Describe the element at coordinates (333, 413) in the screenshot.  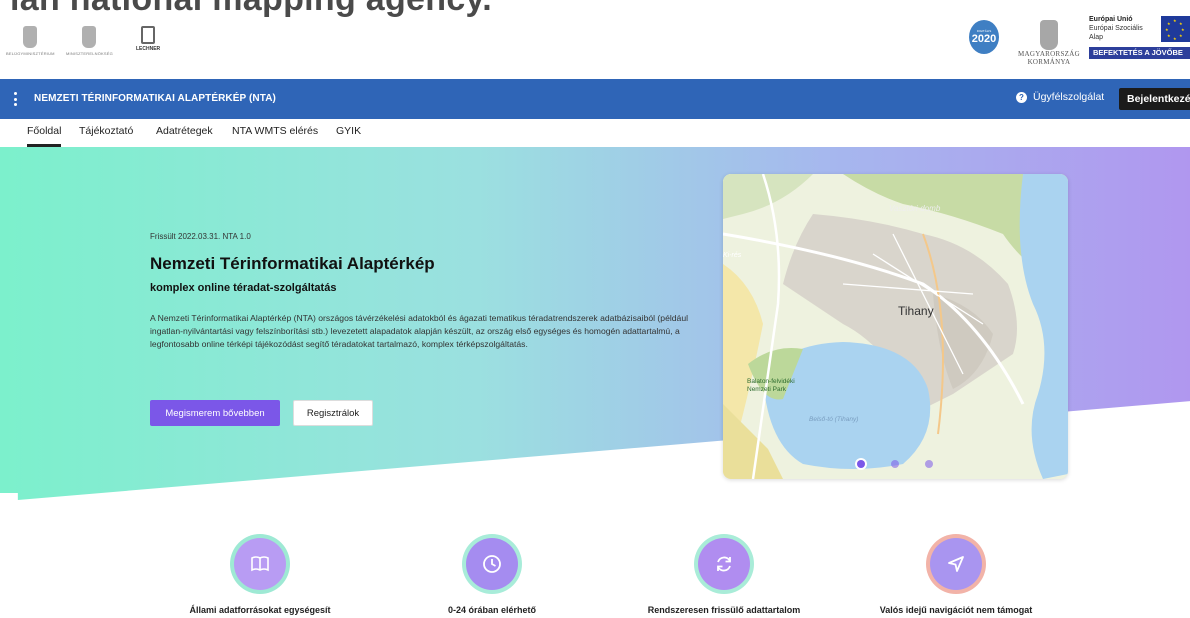
I see `register-button: Regisztrálok` at that location.